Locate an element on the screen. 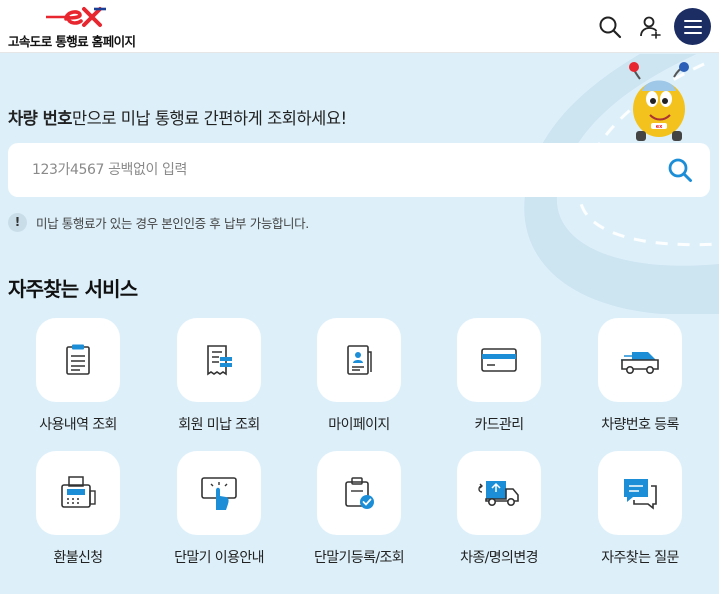  service-label: 차종/명의변경 is located at coordinates (499, 558).